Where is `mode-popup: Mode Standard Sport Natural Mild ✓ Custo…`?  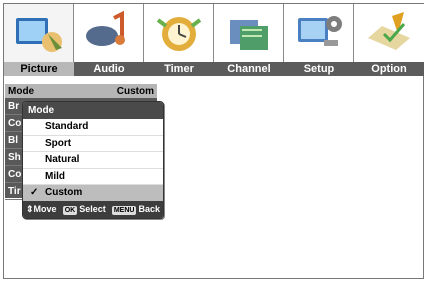 mode-popup: Mode Standard Sport Natural Mild ✓ Custo… is located at coordinates (93, 160).